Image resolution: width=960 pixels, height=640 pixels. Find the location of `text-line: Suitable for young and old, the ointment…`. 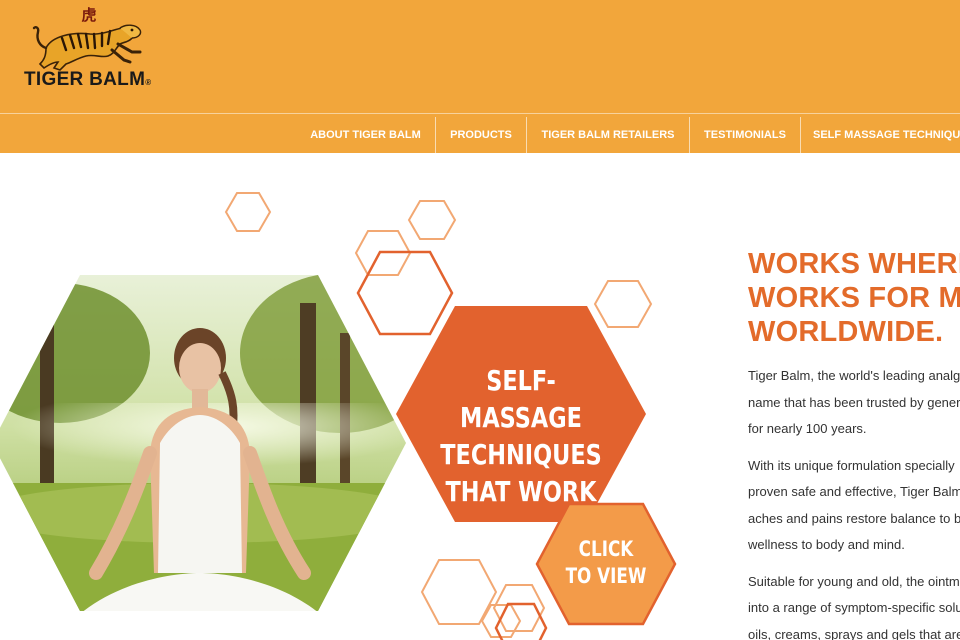

text-line: Suitable for young and old, the ointment… is located at coordinates (854, 581).